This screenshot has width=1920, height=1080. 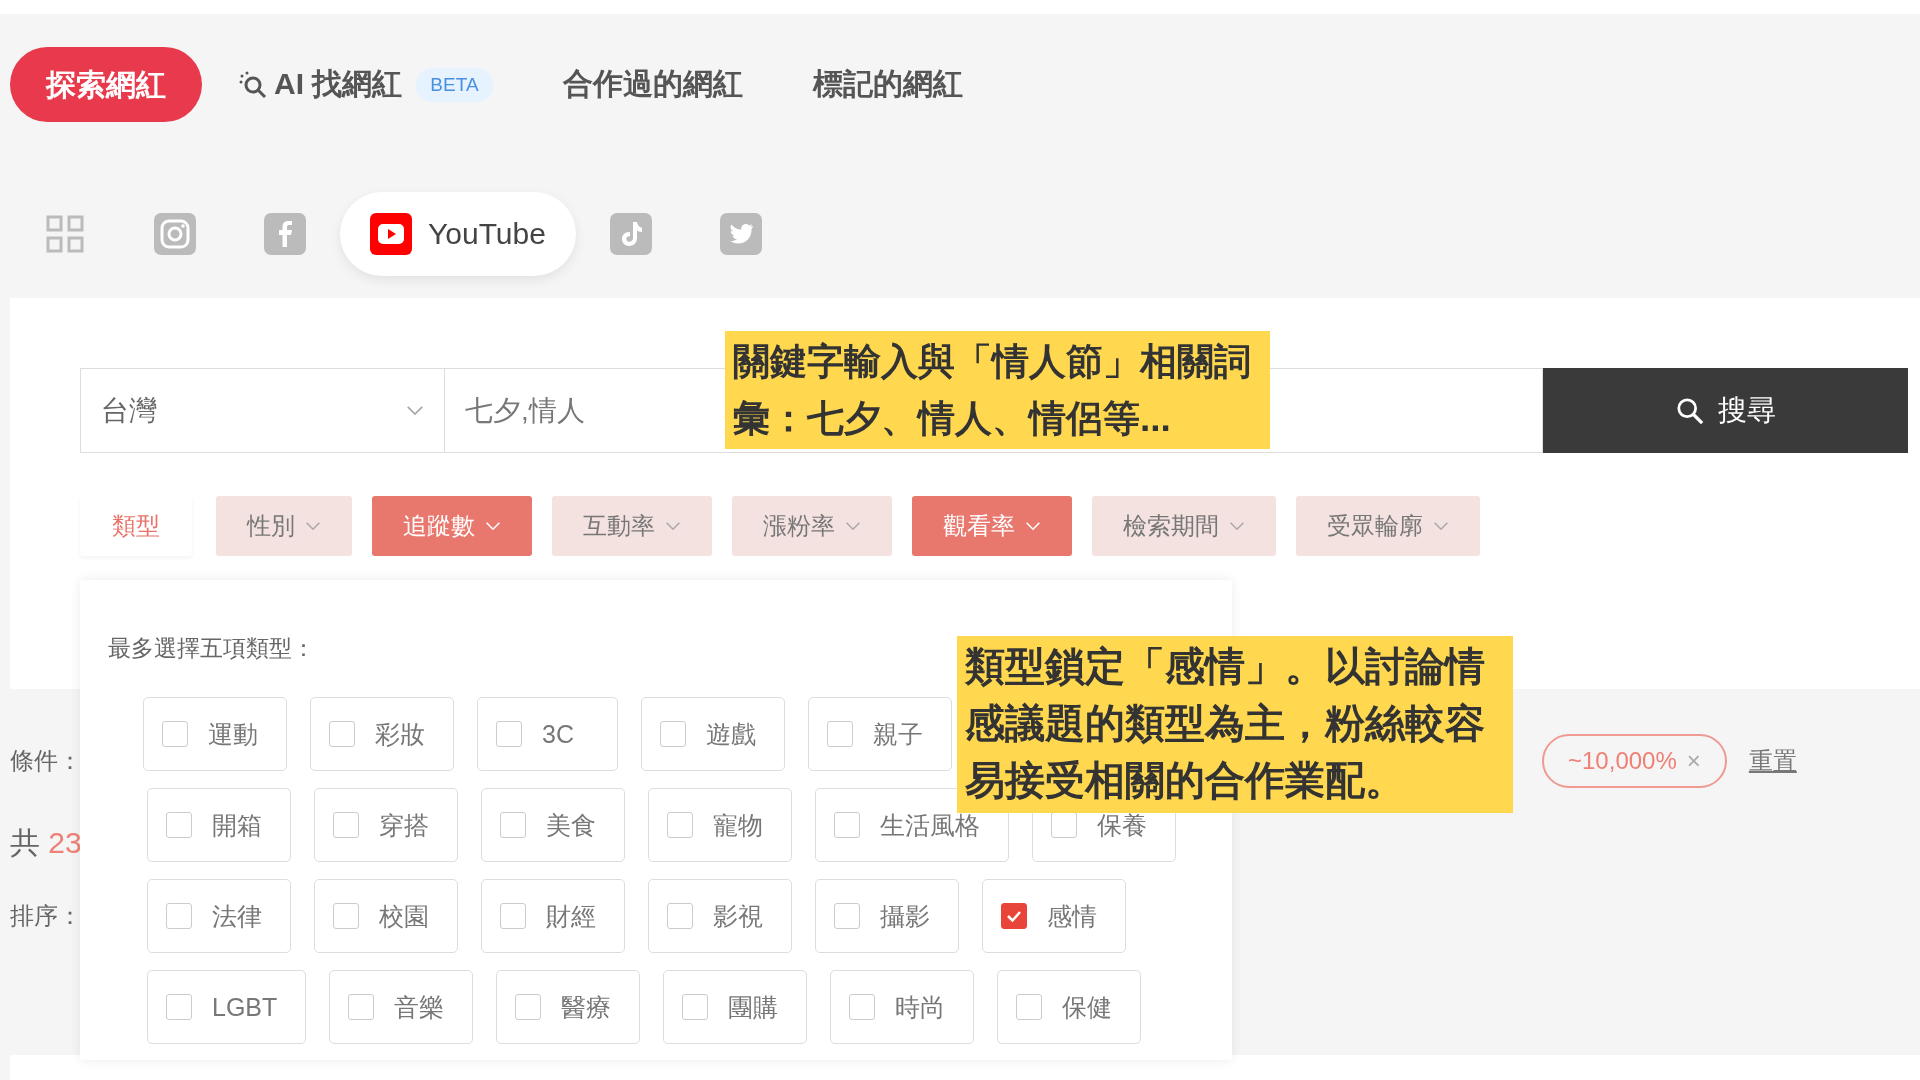 I want to click on panel-title: 最多選擇五項類型：, so click(x=211, y=648).